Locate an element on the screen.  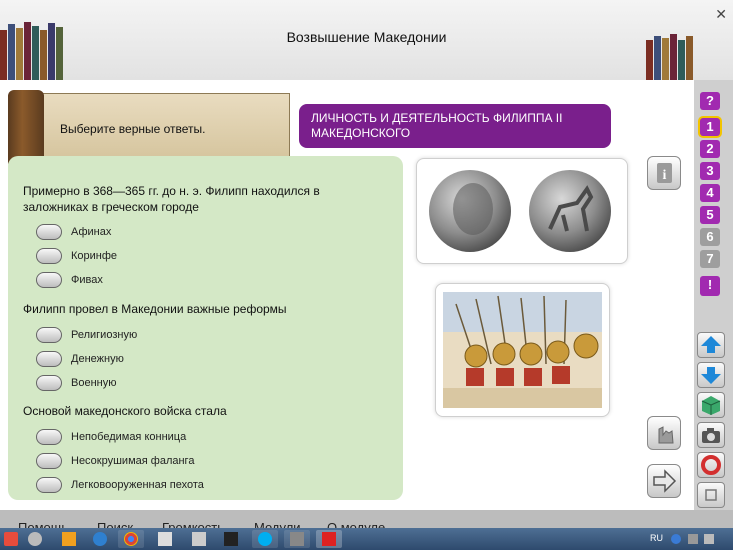
arrow-down-icon is located at coordinates (711, 375).